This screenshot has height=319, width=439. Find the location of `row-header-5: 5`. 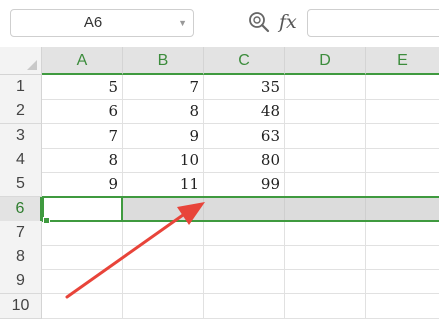

row-header-5: 5 is located at coordinates (21, 185).